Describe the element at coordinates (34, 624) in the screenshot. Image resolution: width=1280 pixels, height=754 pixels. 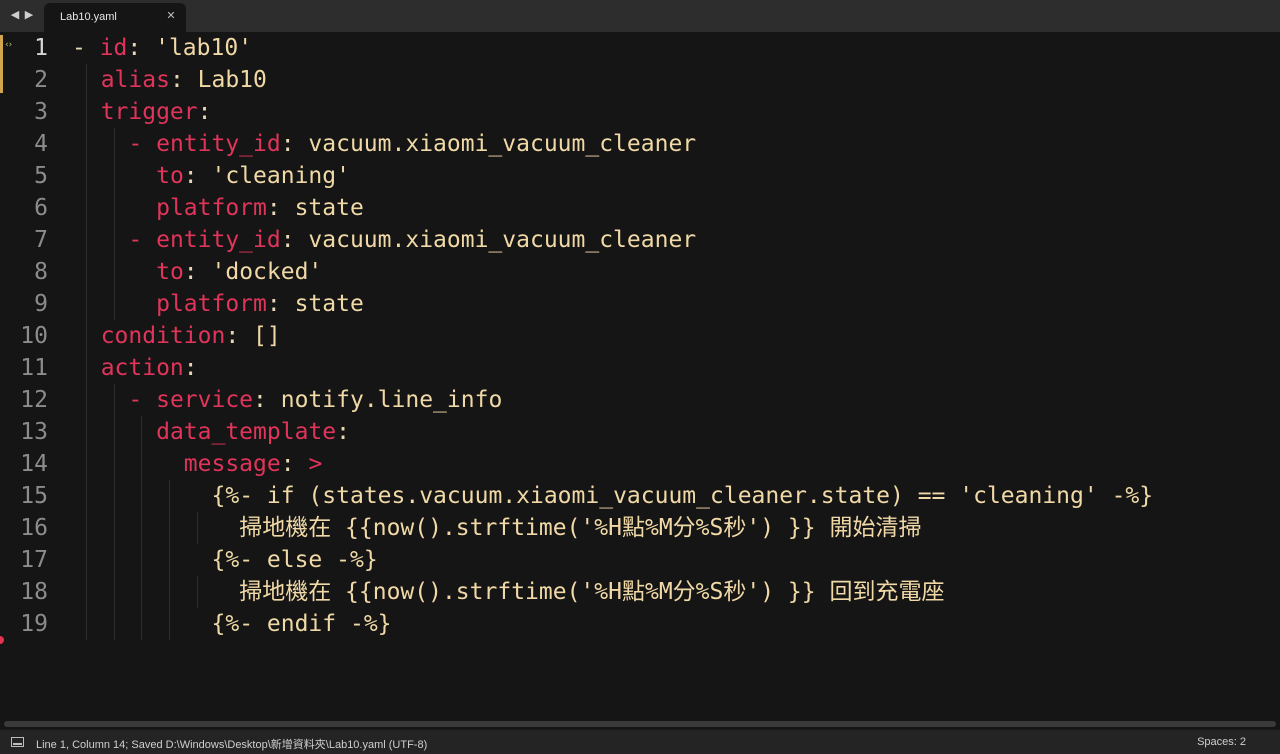
I see `line-number: 19` at that location.